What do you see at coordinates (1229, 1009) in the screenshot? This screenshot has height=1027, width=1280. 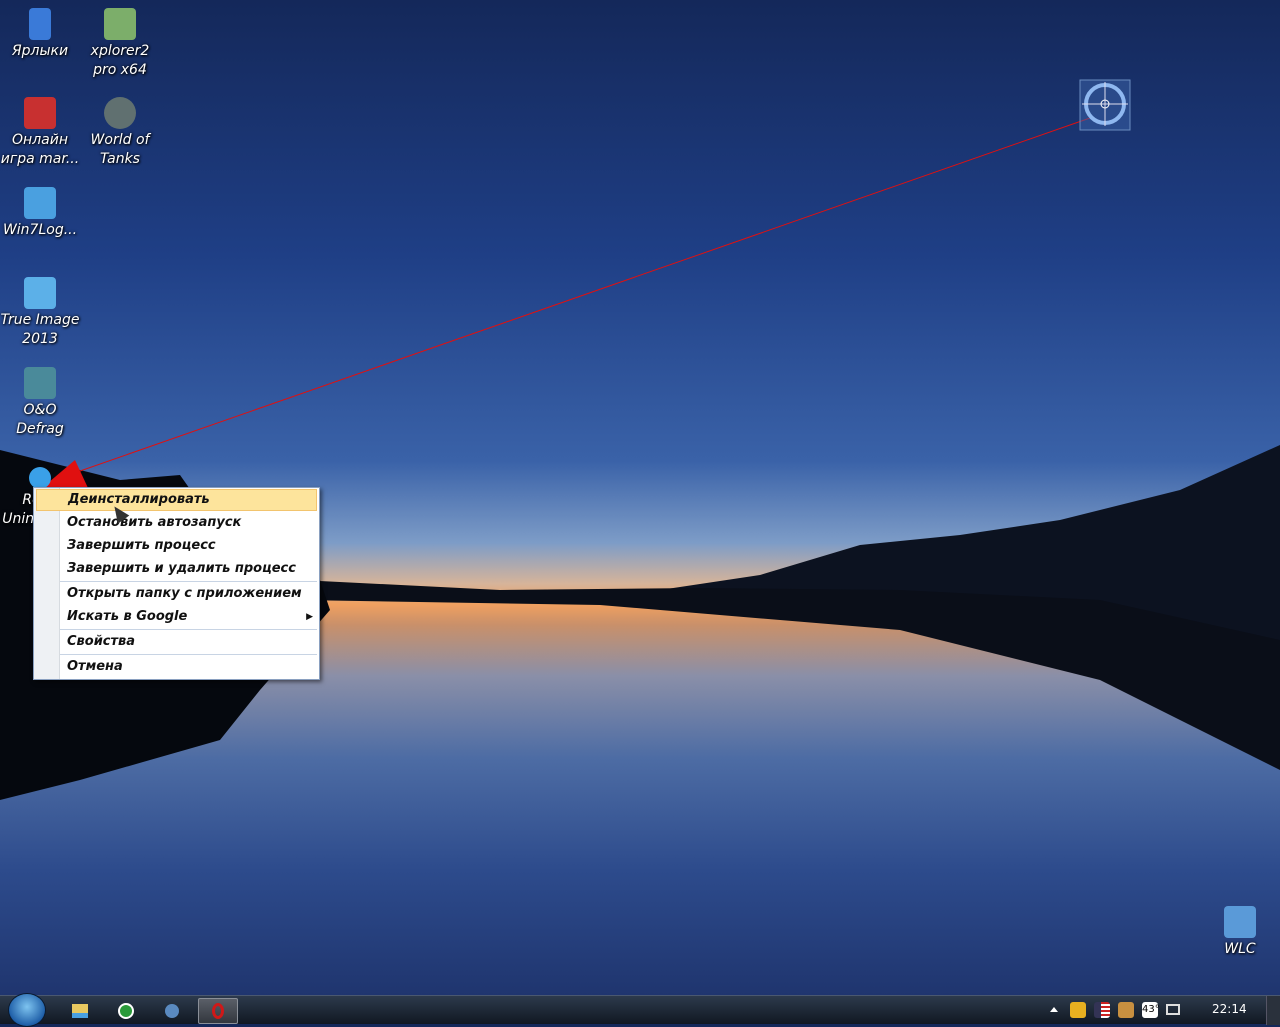 I see `clock: 22:14` at bounding box center [1229, 1009].